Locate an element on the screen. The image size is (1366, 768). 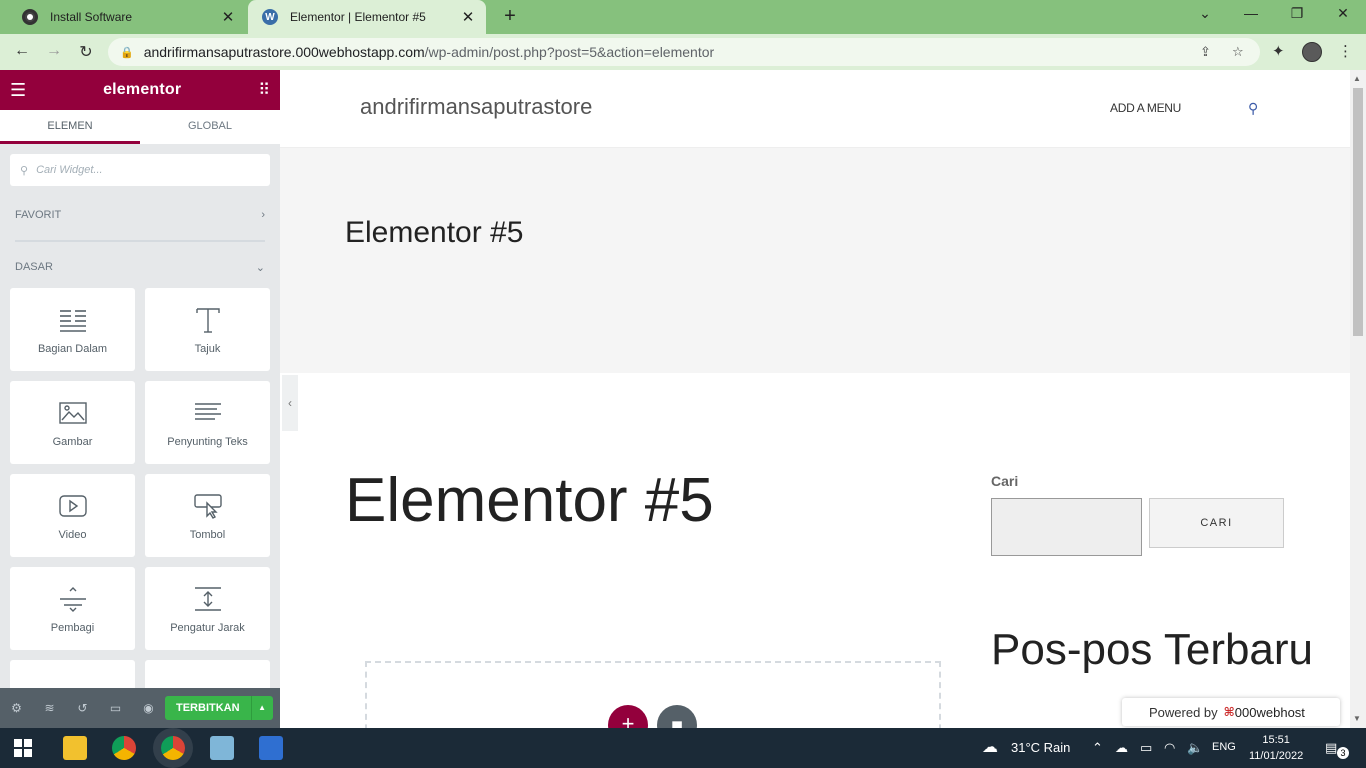
widget-button: Tombol is located at coordinates (207, 515).